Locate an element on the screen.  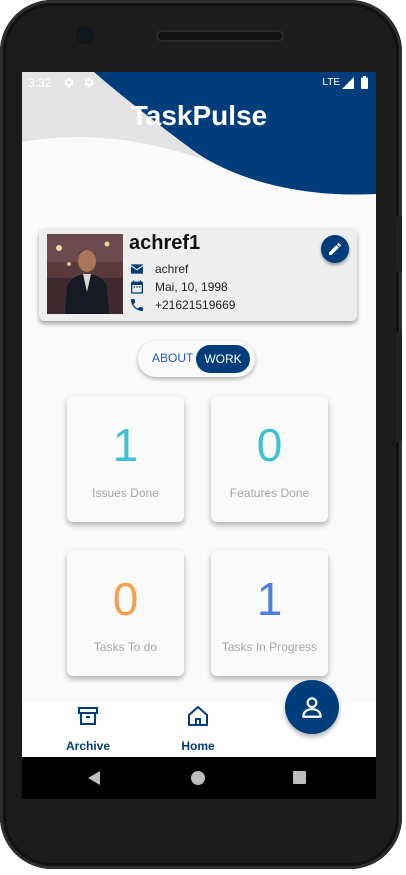
battery-icon is located at coordinates (364, 82).